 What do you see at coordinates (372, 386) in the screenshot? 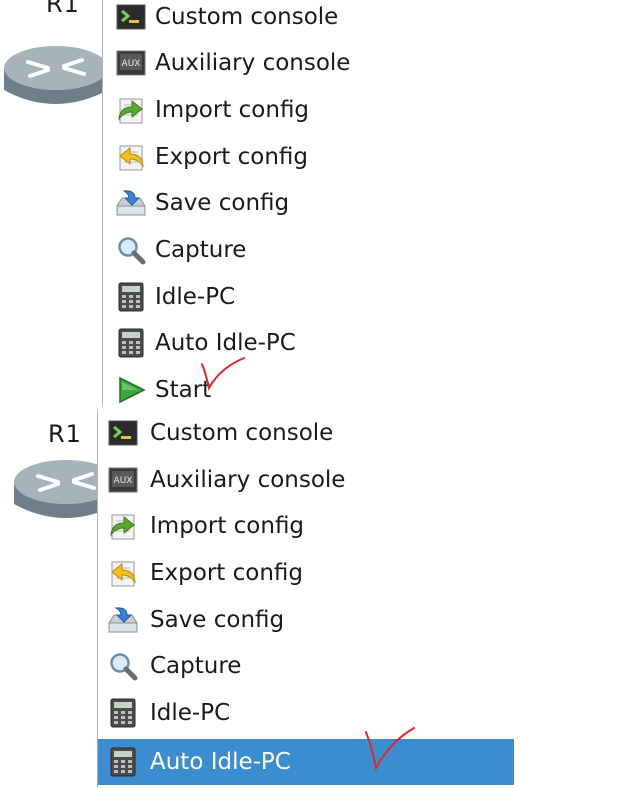
I see `menu-item-start: Start` at bounding box center [372, 386].